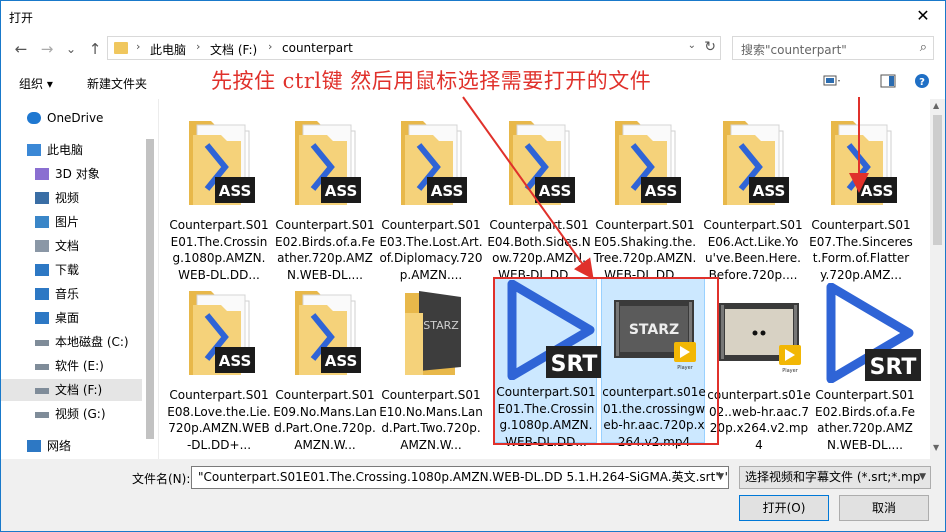 The height and width of the screenshot is (532, 946). I want to click on recent-locations-chevron-icon: ⌄, so click(71, 49).